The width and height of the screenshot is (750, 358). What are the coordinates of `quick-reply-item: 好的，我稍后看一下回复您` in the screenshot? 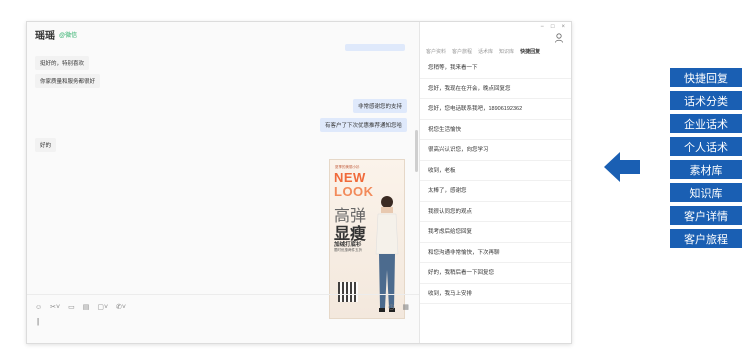 It's located at (495, 273).